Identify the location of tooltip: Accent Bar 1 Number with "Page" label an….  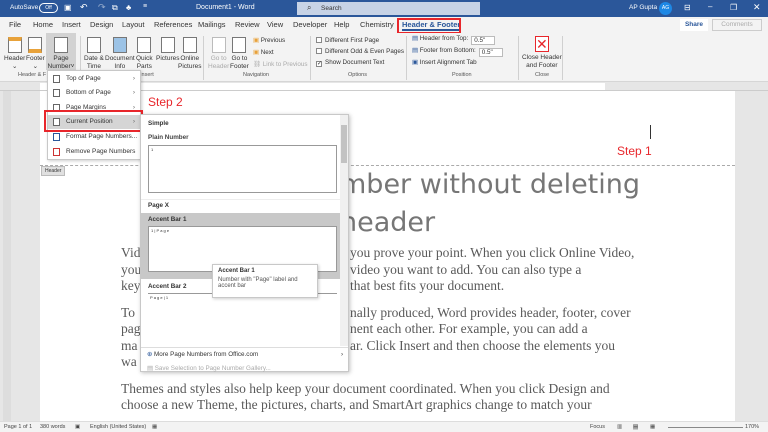
(265, 281).